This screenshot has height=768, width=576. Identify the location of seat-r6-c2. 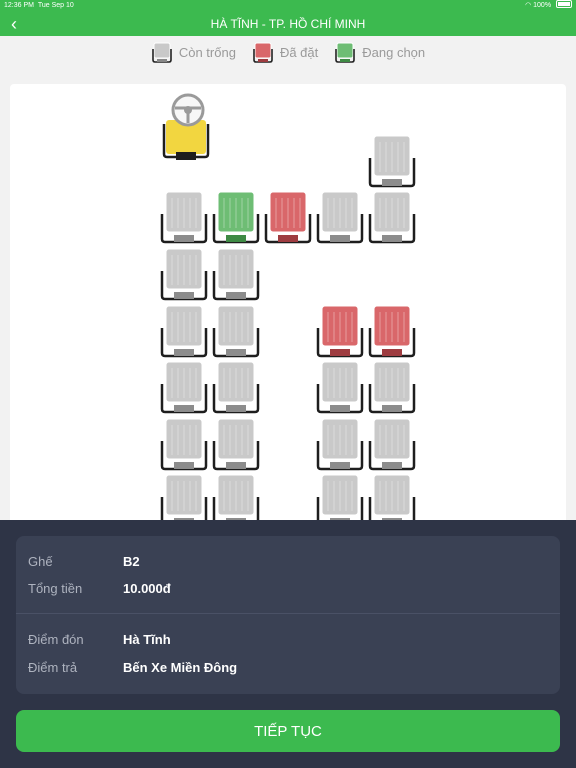
(236, 444).